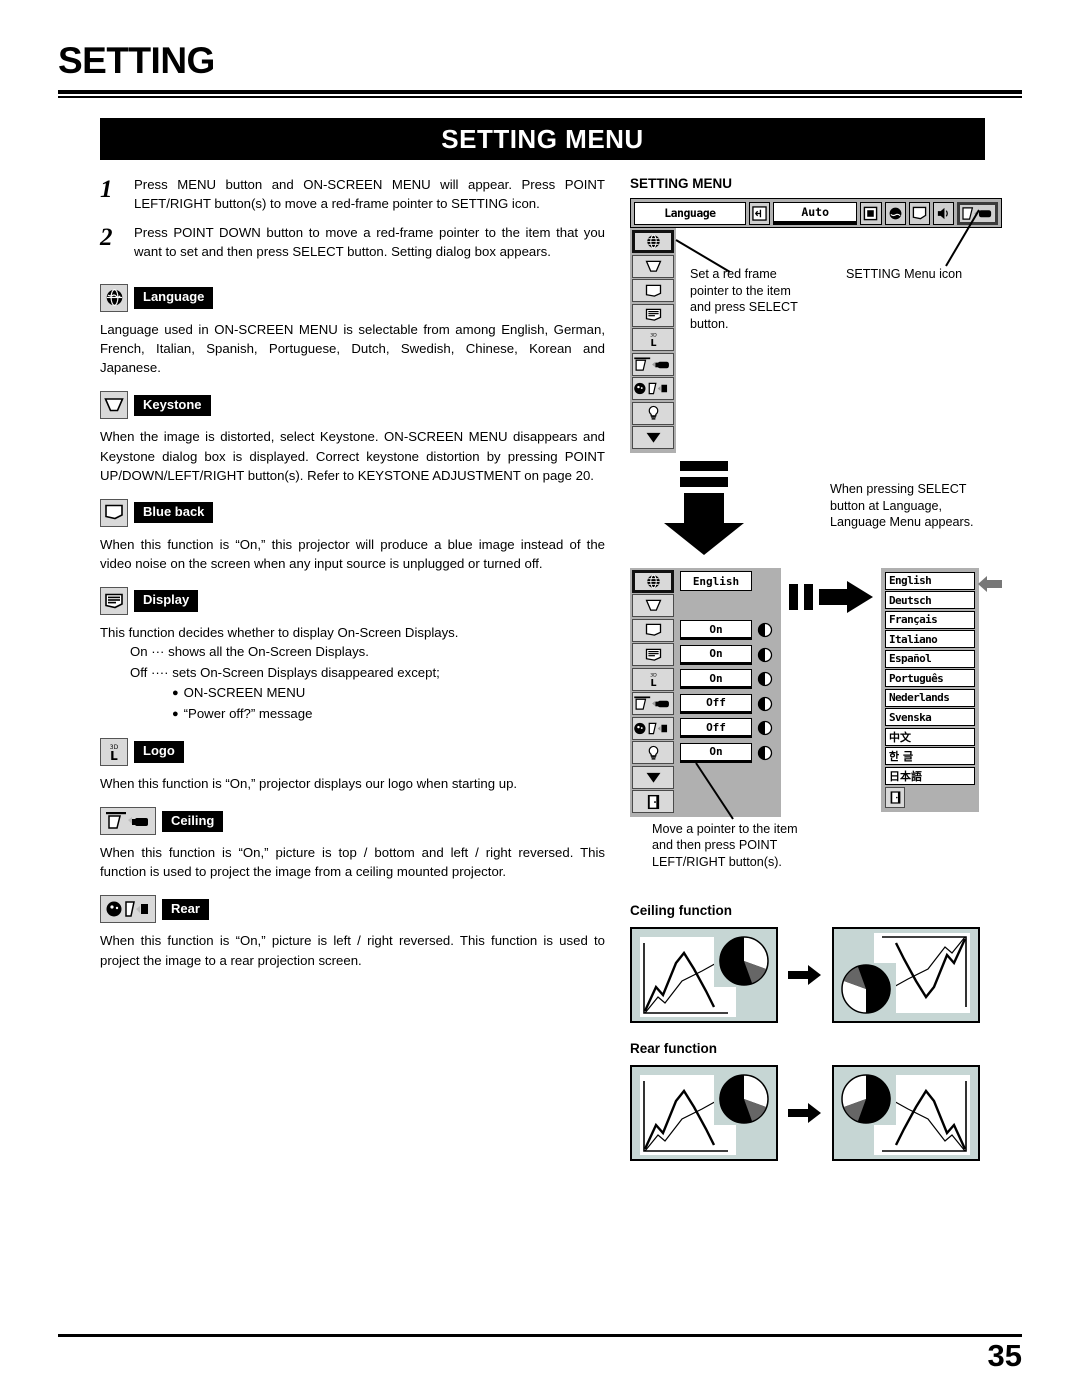 This screenshot has width=1080, height=1397. What do you see at coordinates (930, 580) in the screenshot?
I see `language-option: English` at bounding box center [930, 580].